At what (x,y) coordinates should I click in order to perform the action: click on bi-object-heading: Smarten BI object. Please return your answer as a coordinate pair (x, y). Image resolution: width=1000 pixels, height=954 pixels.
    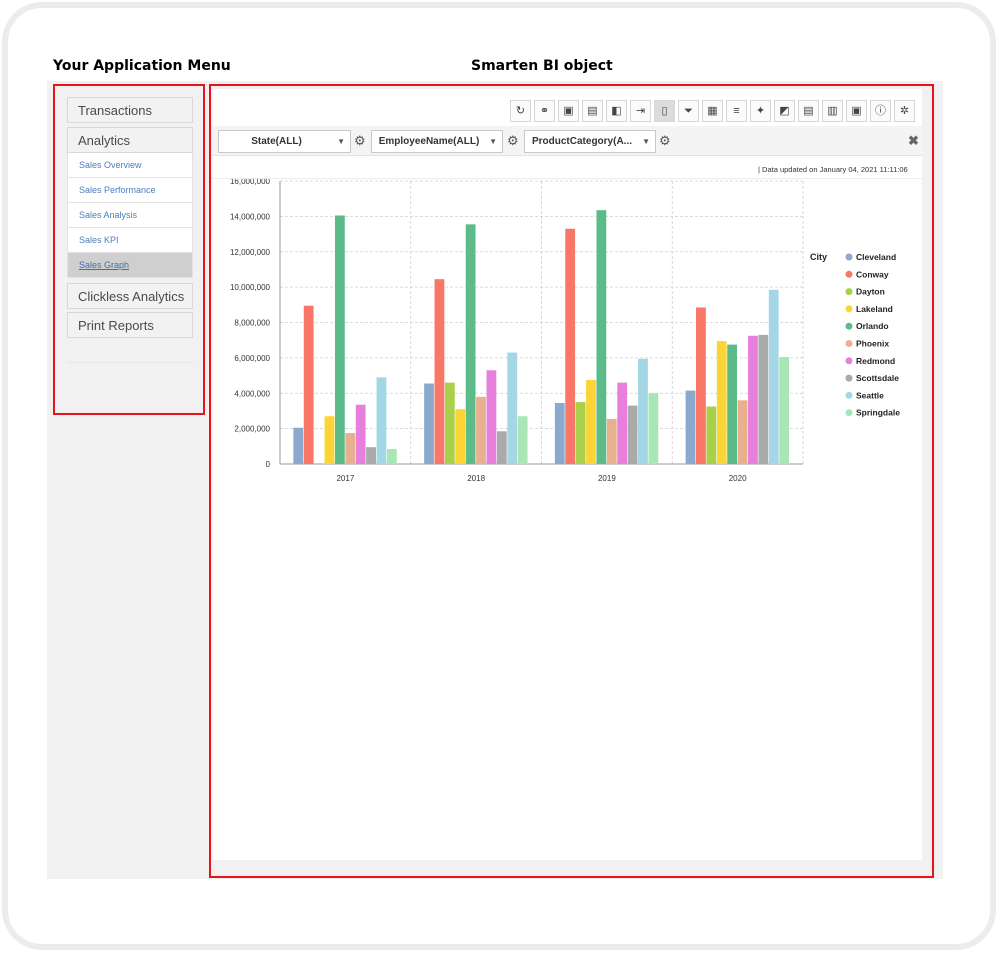
    Looking at the image, I should click on (542, 66).